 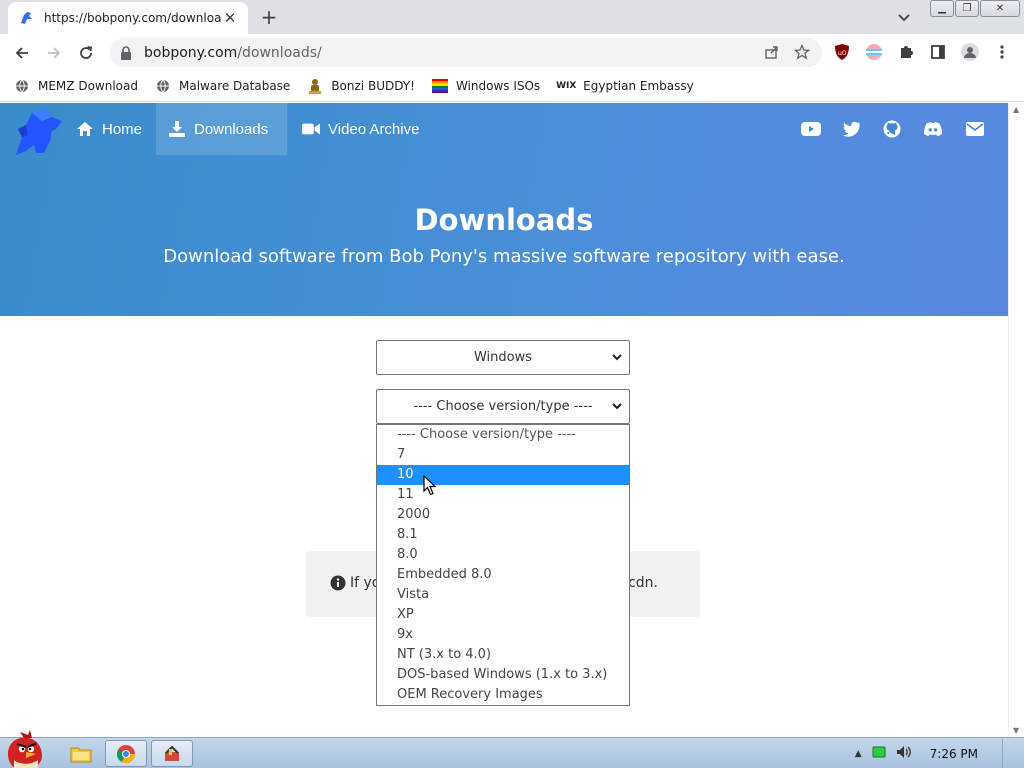 What do you see at coordinates (811, 129) in the screenshot?
I see `youtube-icon` at bounding box center [811, 129].